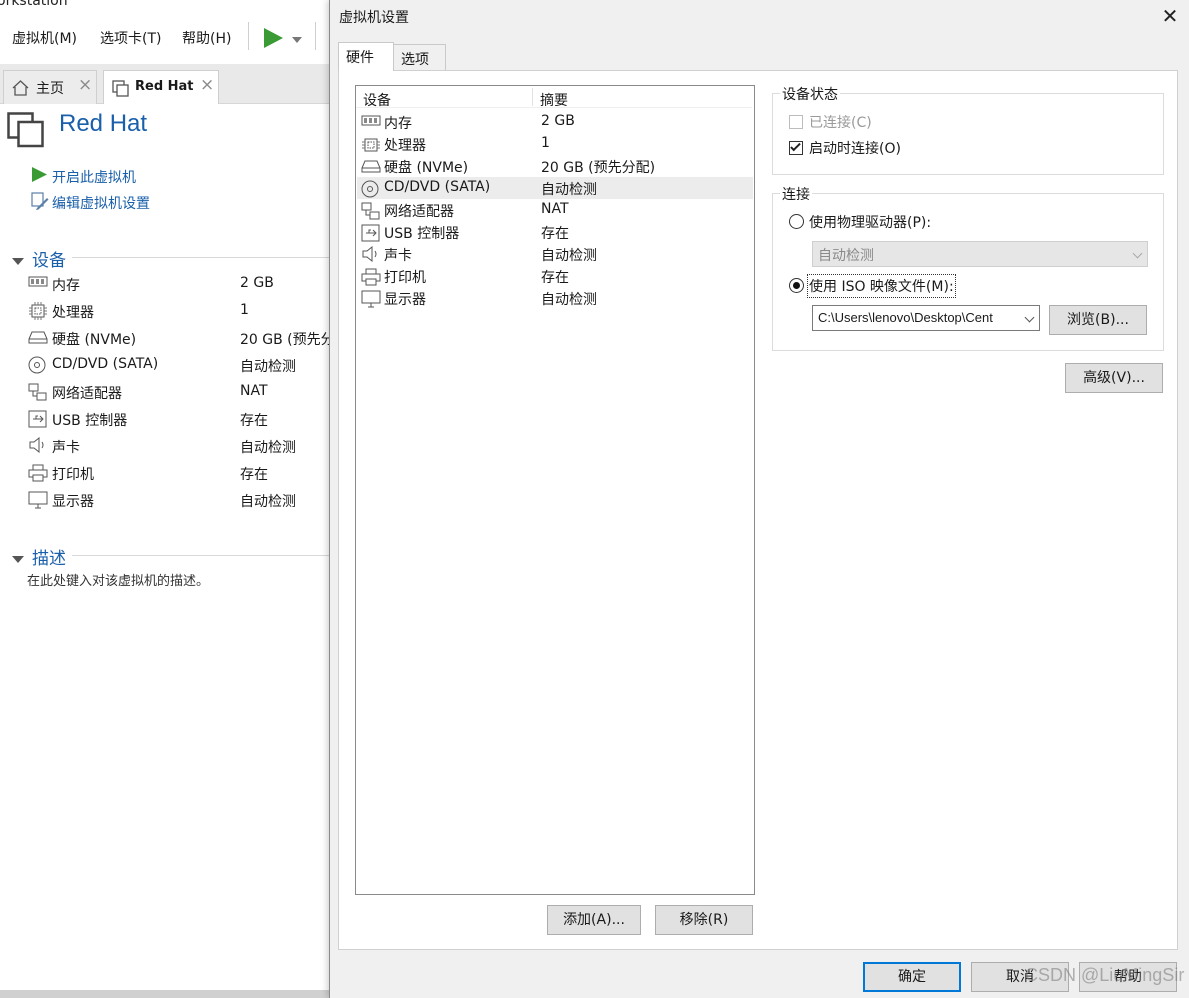 The height and width of the screenshot is (998, 1189). What do you see at coordinates (554, 100) in the screenshot?
I see `column-summary: 摘要` at bounding box center [554, 100].